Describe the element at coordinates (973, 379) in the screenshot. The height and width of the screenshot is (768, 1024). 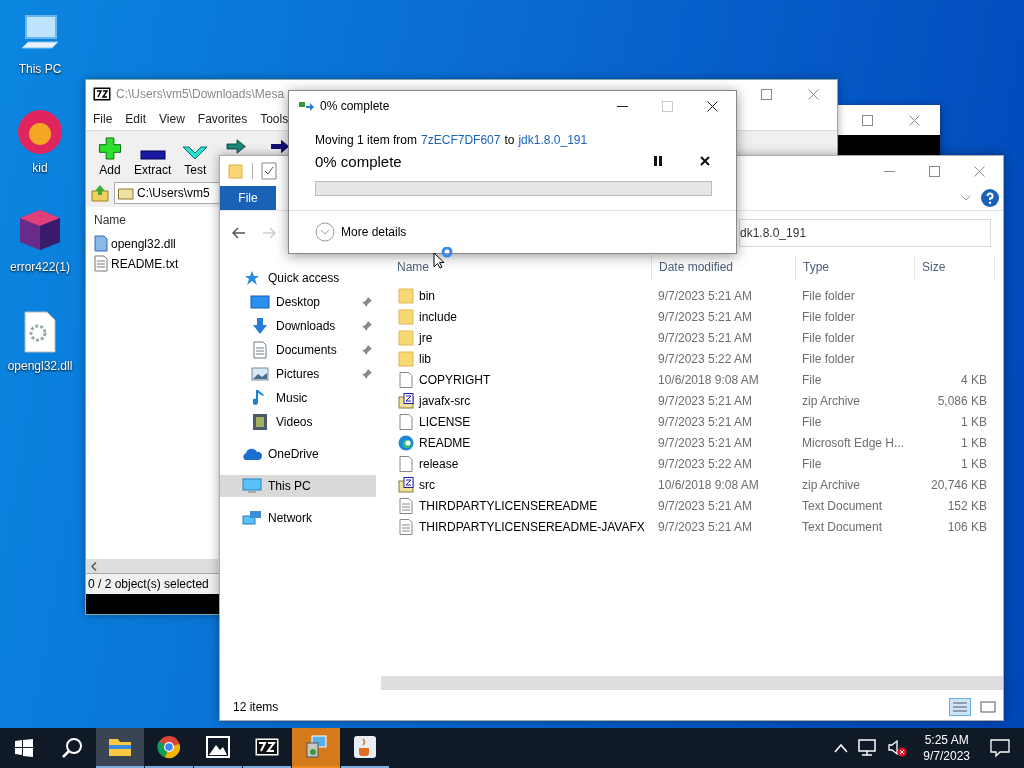
I see `size-cell-text: 4 KB` at that location.